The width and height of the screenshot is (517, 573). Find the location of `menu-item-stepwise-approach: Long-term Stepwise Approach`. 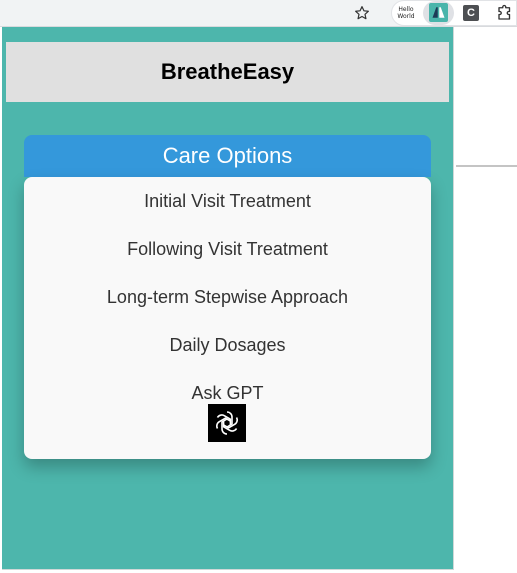

menu-item-stepwise-approach: Long-term Stepwise Approach is located at coordinates (227, 297).